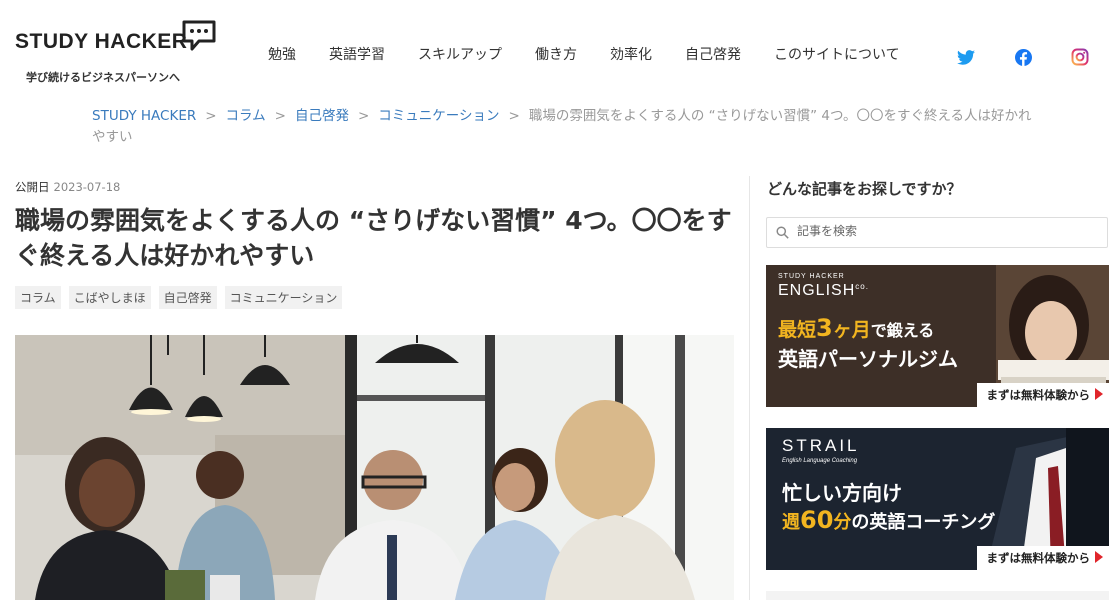 Image resolution: width=1109 pixels, height=600 pixels. I want to click on published-date: 公開日 2023-07-18, so click(67, 187).